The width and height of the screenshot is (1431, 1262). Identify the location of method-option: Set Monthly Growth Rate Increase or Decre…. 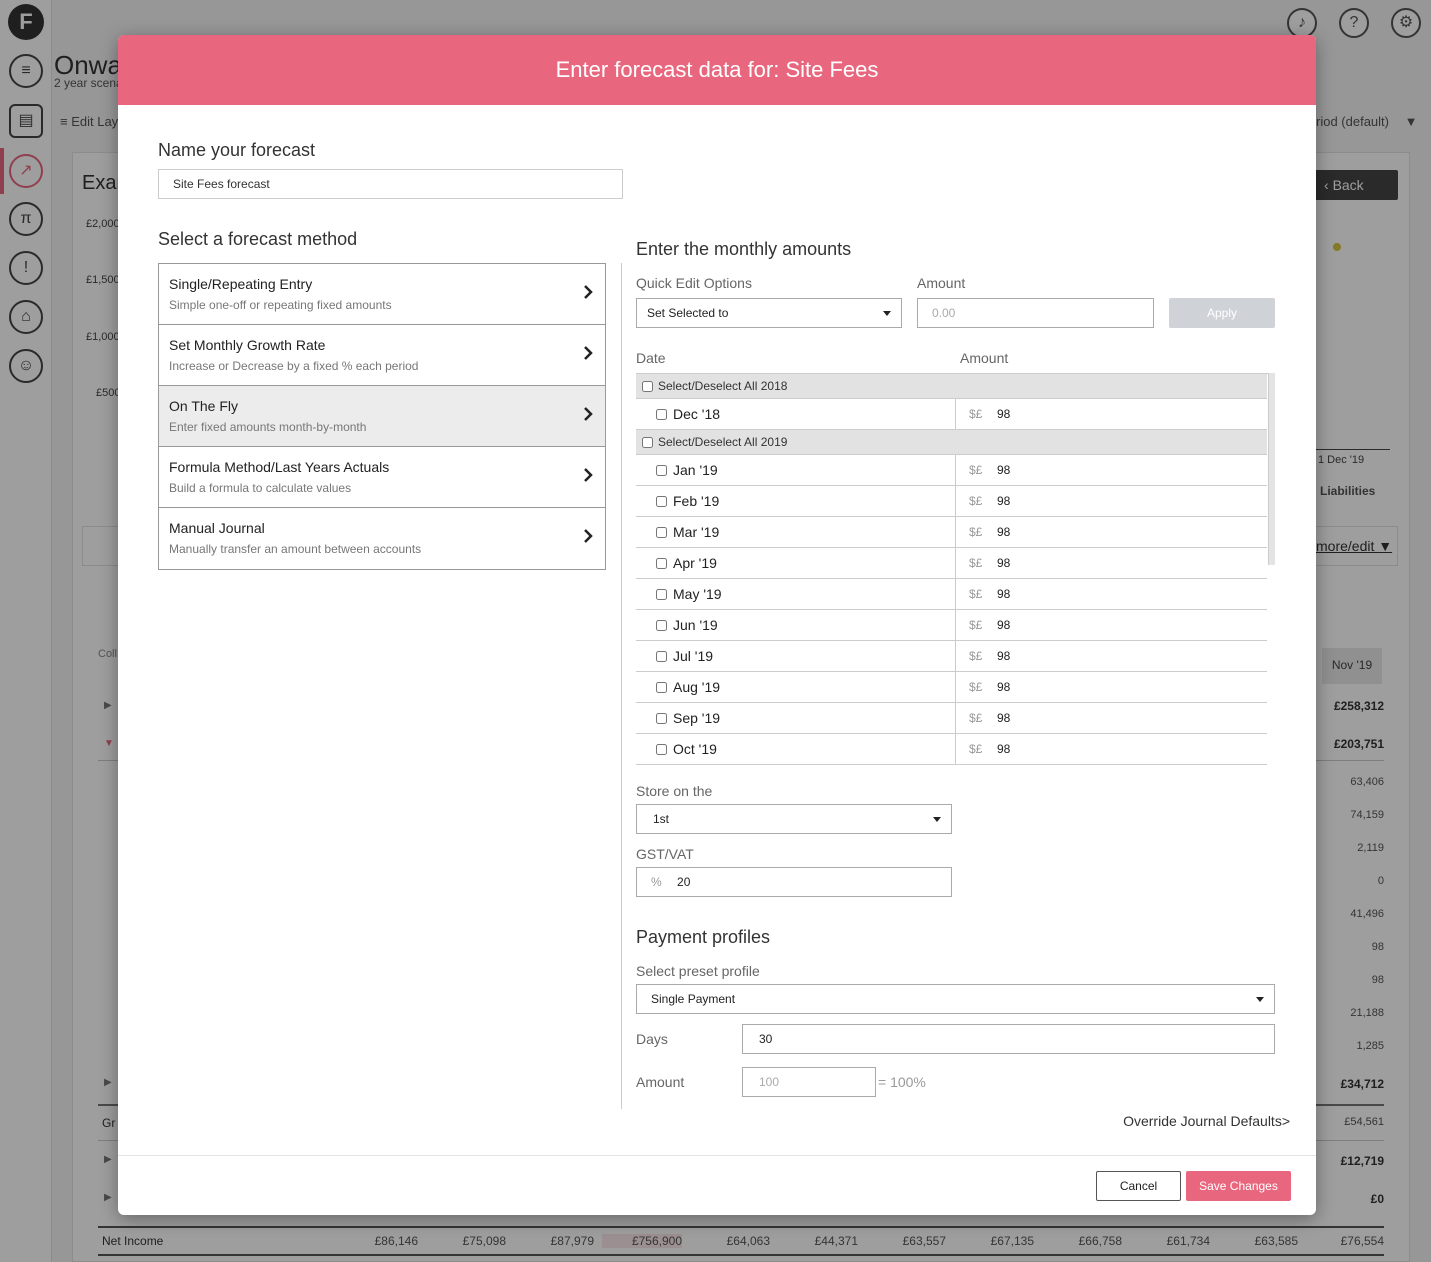
(382, 355).